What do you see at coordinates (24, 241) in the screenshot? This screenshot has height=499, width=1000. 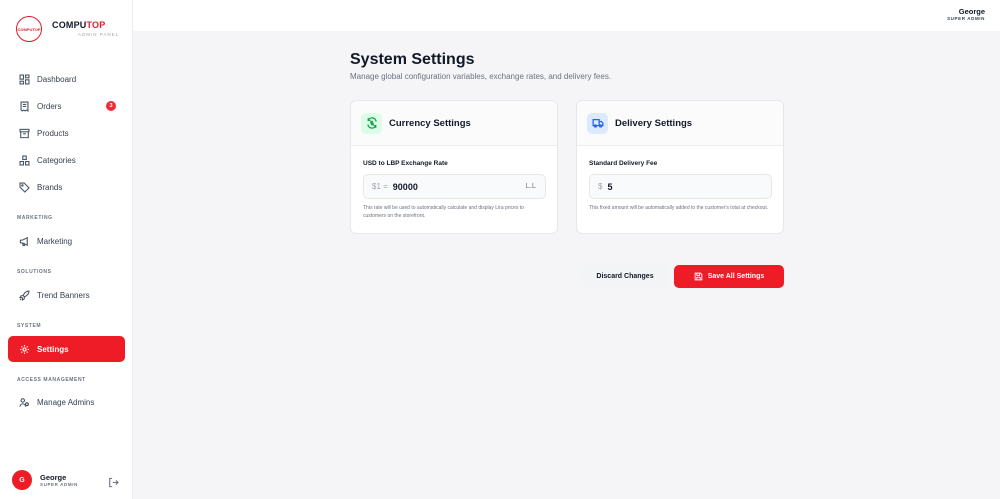 I see `megaphone-icon` at bounding box center [24, 241].